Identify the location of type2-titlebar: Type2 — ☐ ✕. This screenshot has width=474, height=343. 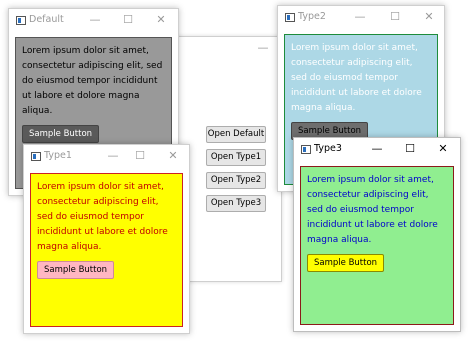
(361, 18).